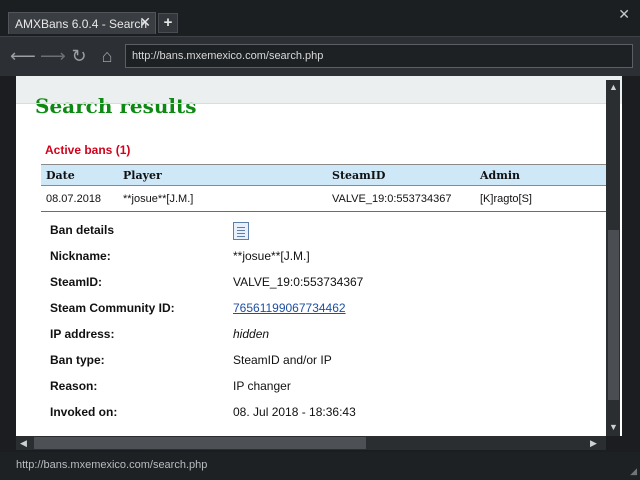  I want to click on detail-row-ban-type: Ban type: SteamID and/or IP, so click(330, 363).